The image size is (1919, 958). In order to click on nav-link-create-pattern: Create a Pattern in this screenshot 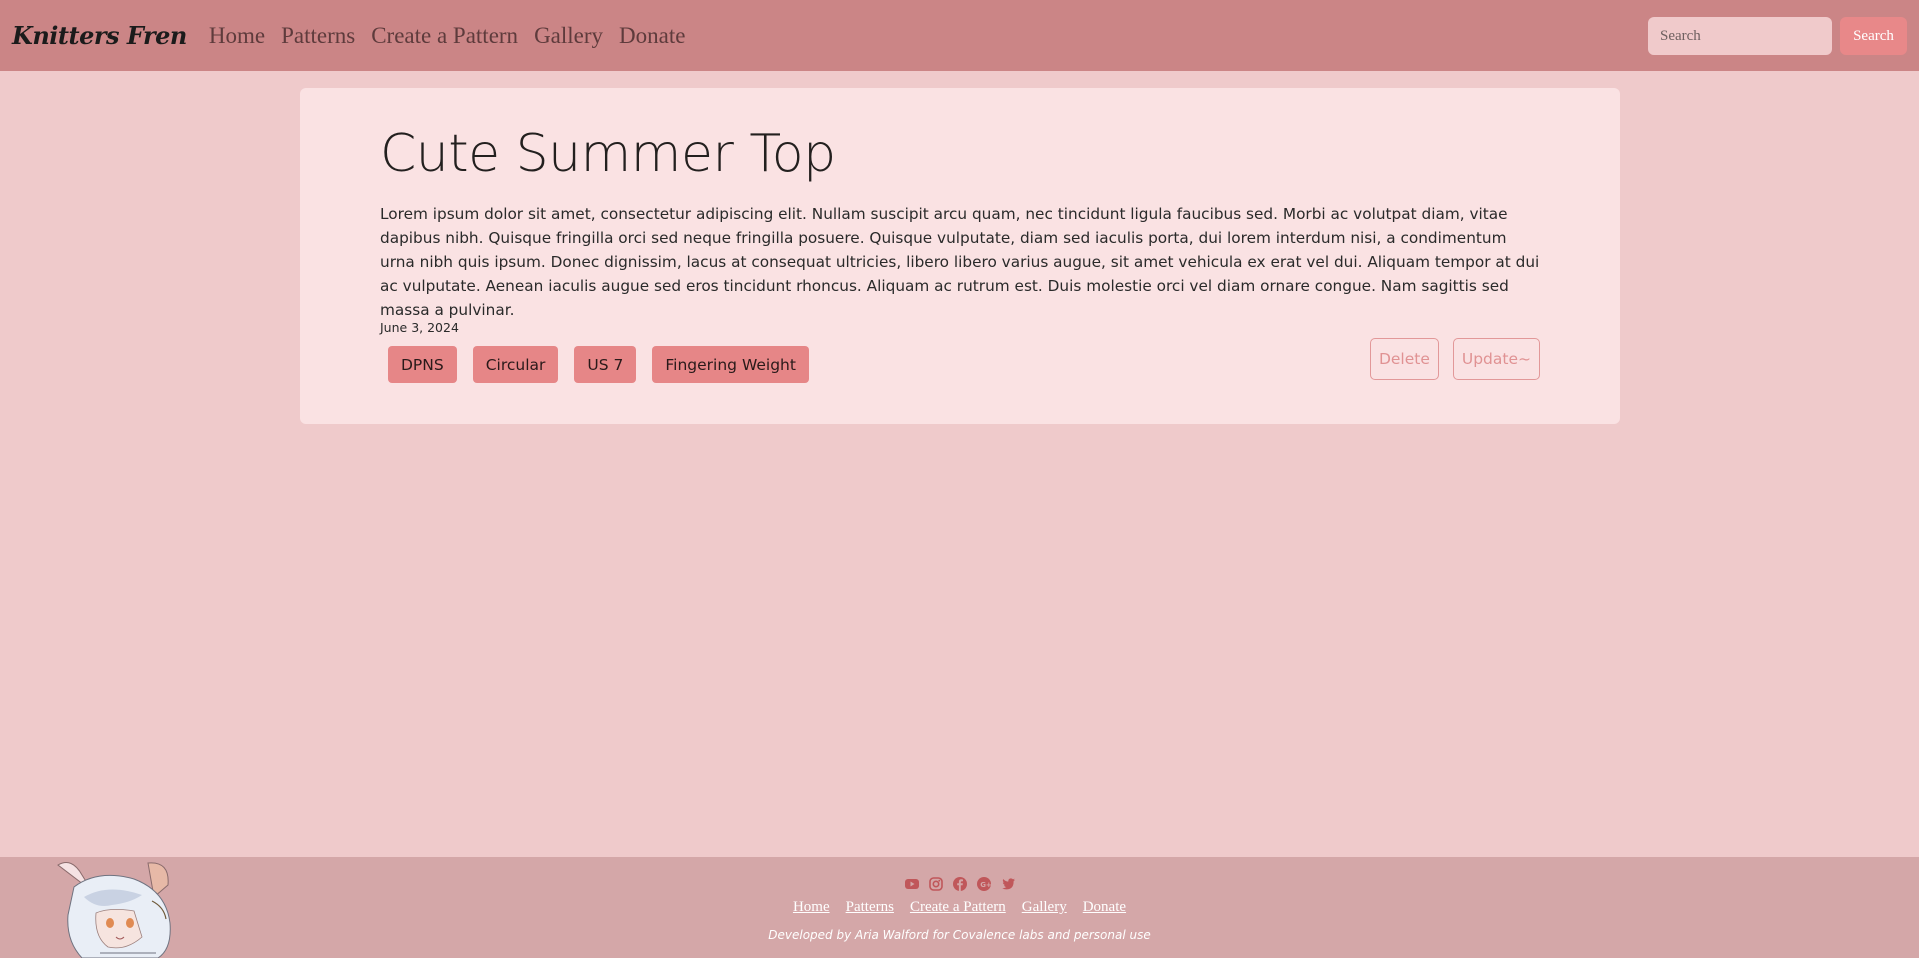, I will do `click(444, 36)`.